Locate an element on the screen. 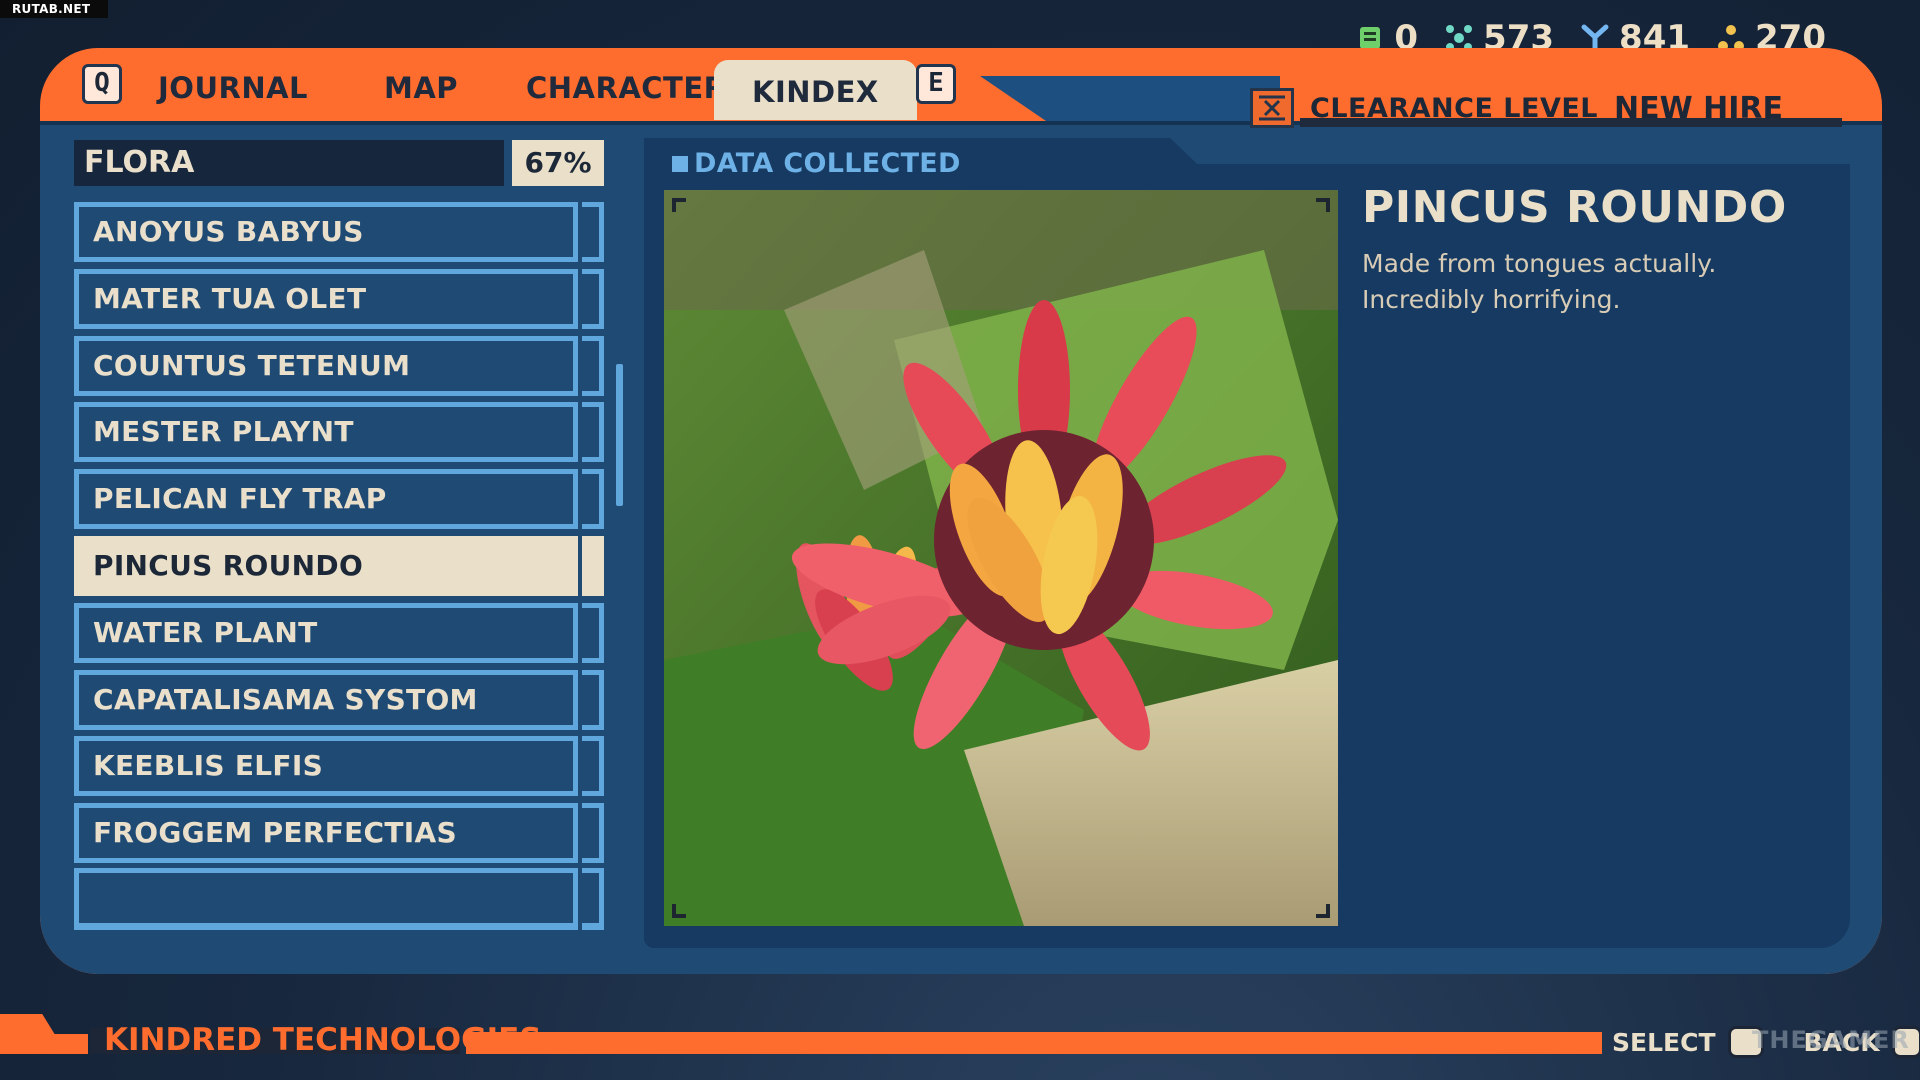  list-item: MESTER PLAYNT is located at coordinates (339, 432).